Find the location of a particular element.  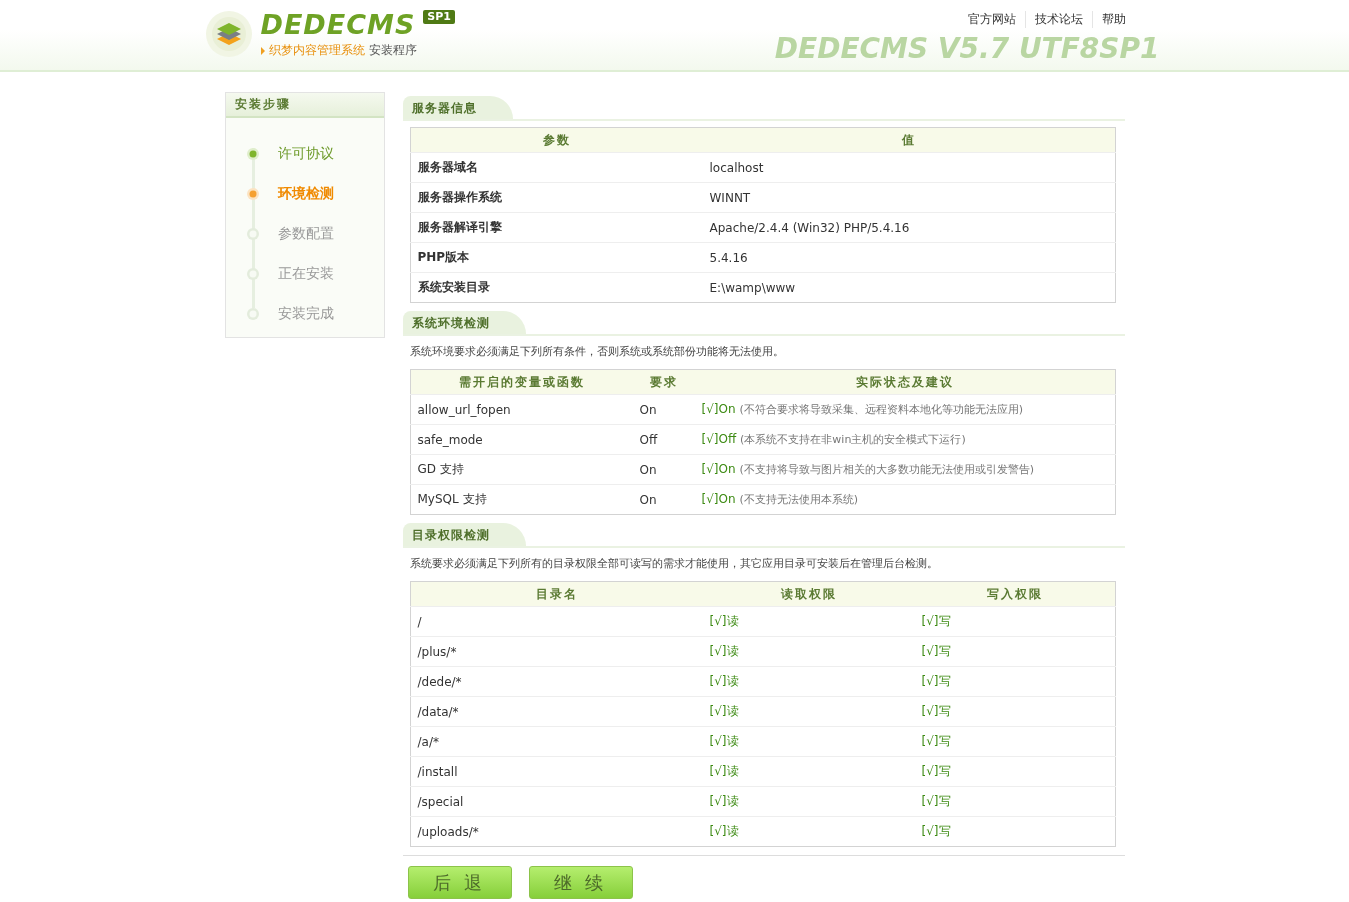

column-header: 参数 is located at coordinates (556, 140).